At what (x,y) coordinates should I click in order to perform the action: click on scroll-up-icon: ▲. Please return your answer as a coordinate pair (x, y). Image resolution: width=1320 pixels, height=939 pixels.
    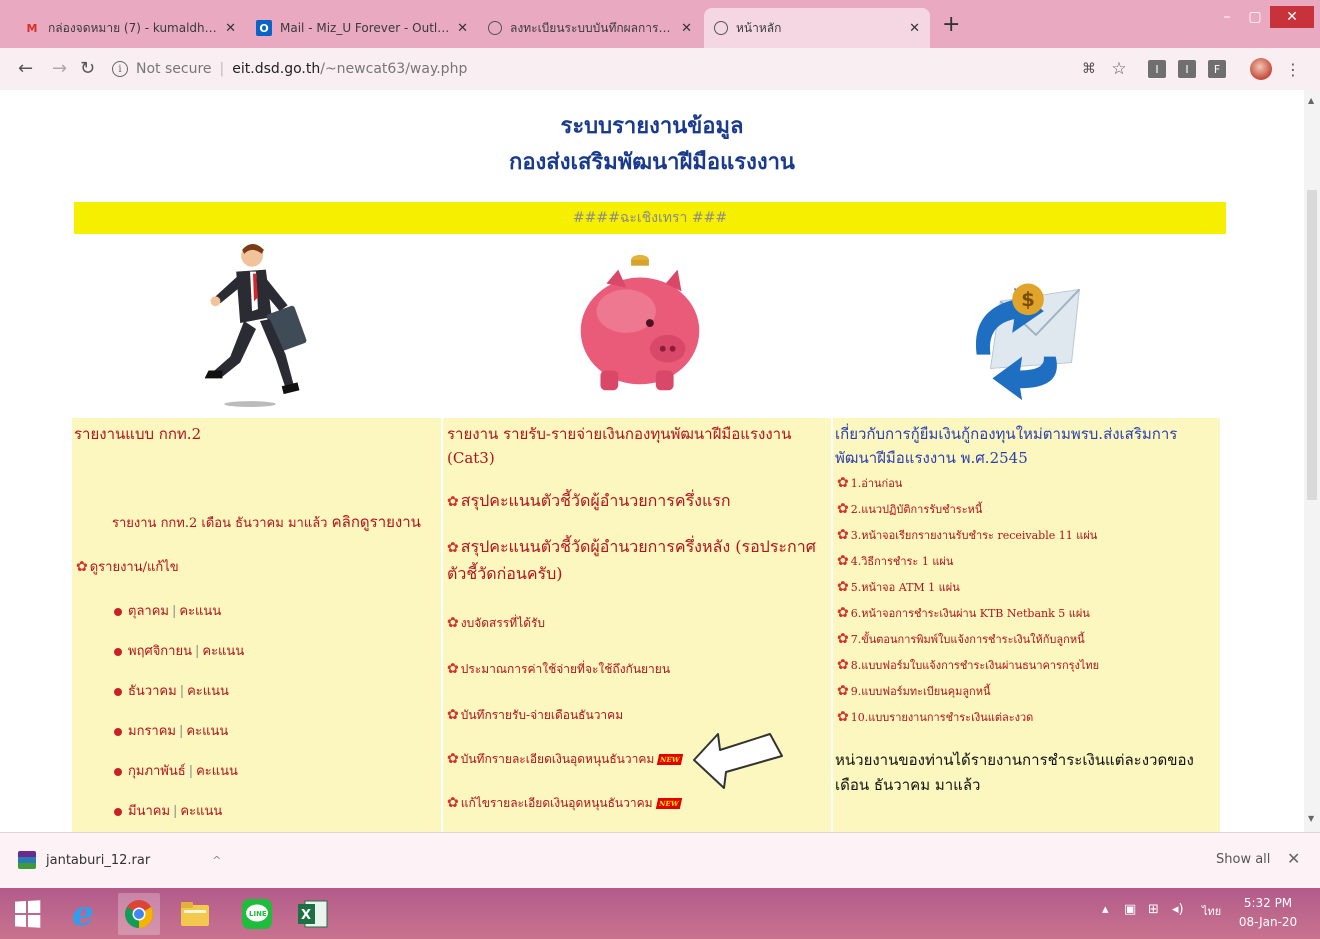
    Looking at the image, I should click on (1311, 100).